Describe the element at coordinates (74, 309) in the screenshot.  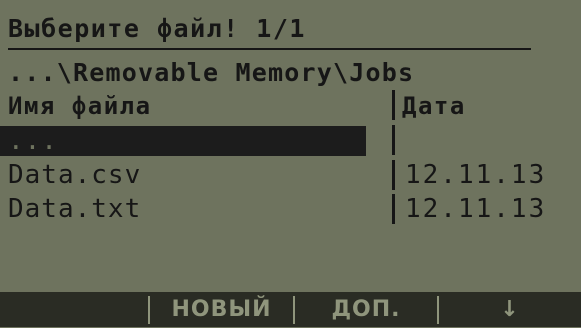
I see `softkey-f1` at that location.